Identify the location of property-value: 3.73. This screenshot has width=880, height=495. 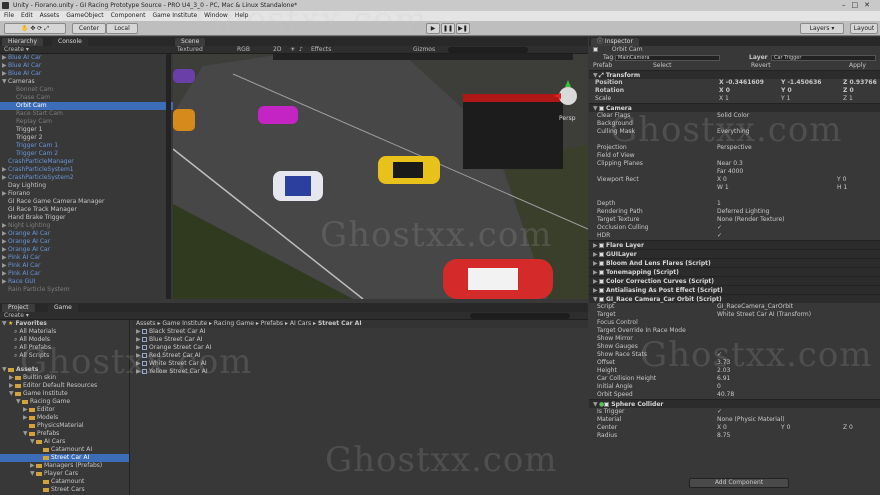
(723, 363).